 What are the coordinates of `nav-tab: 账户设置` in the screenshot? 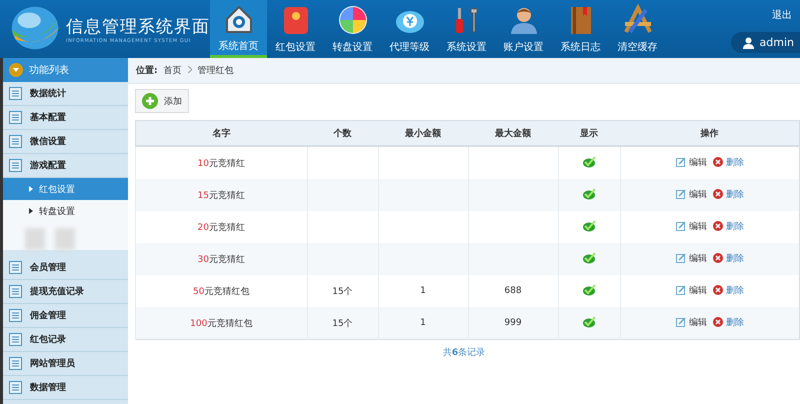 It's located at (523, 29).